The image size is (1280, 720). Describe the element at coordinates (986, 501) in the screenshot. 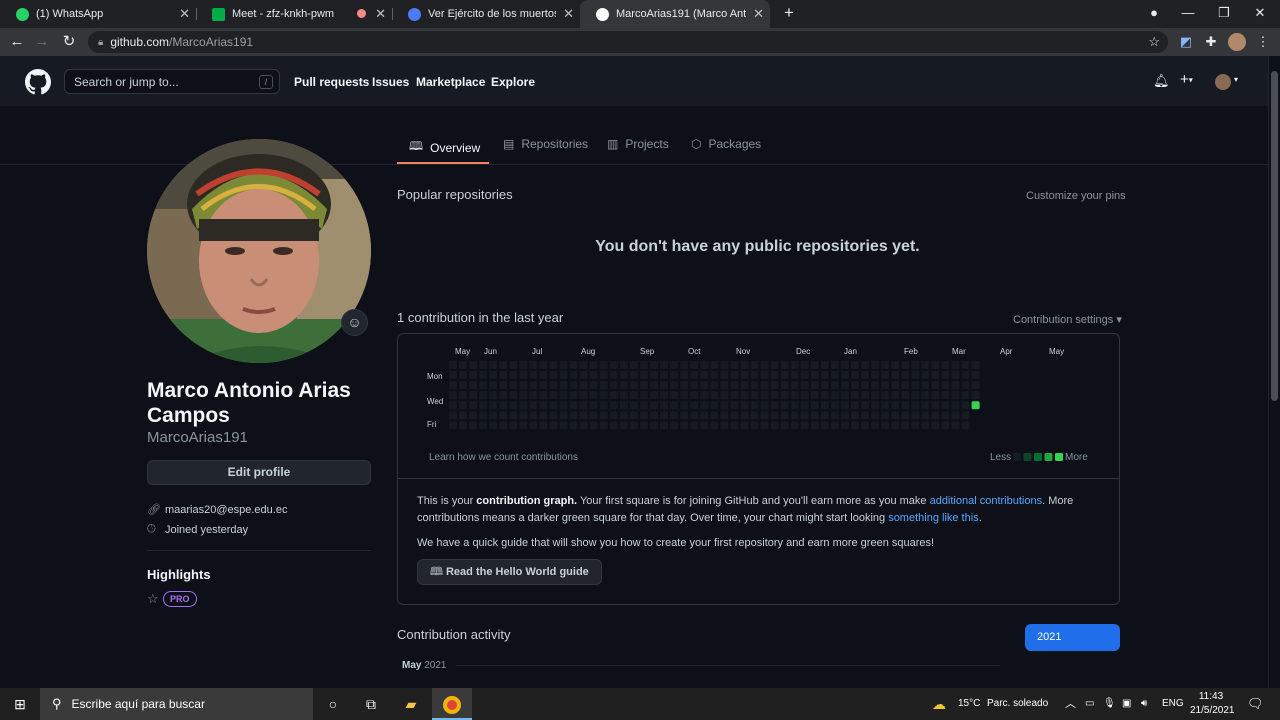

I see `additional-contributions-link: additional contributions` at that location.